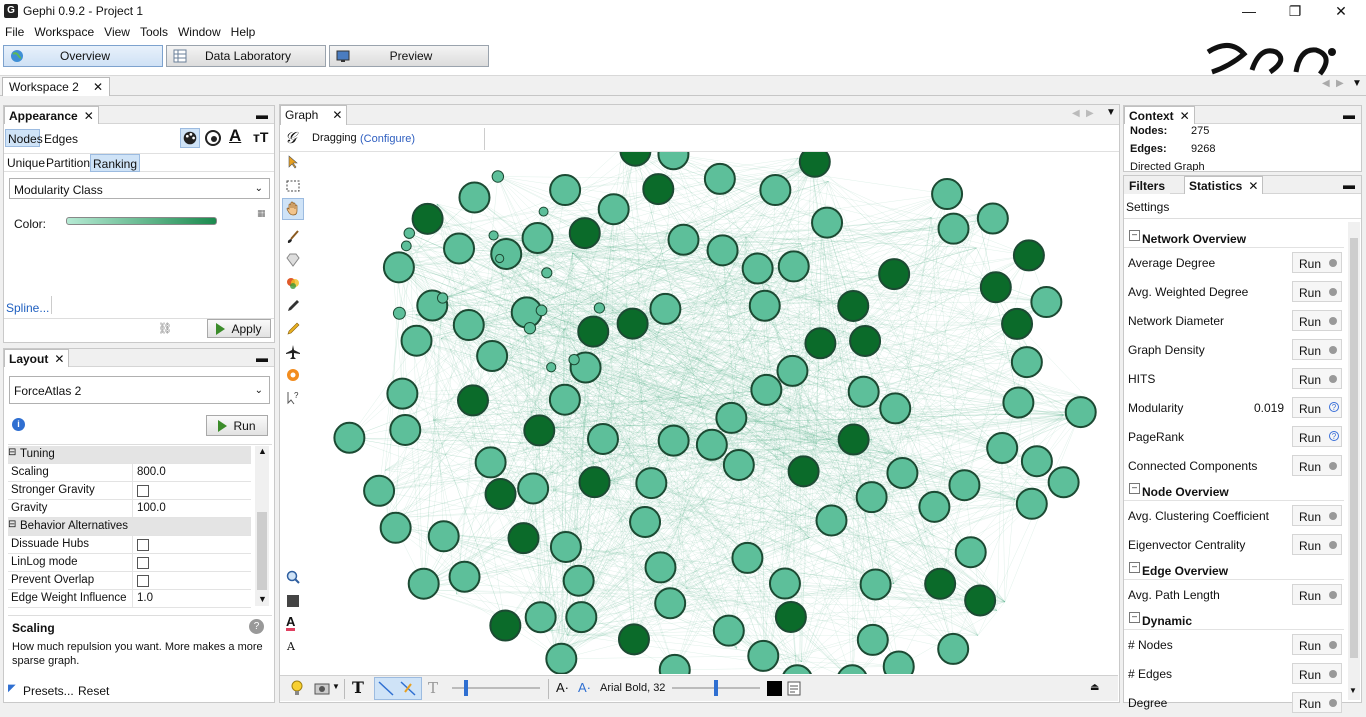 This screenshot has width=1366, height=717. I want to click on painter-icon, so click(293, 283).